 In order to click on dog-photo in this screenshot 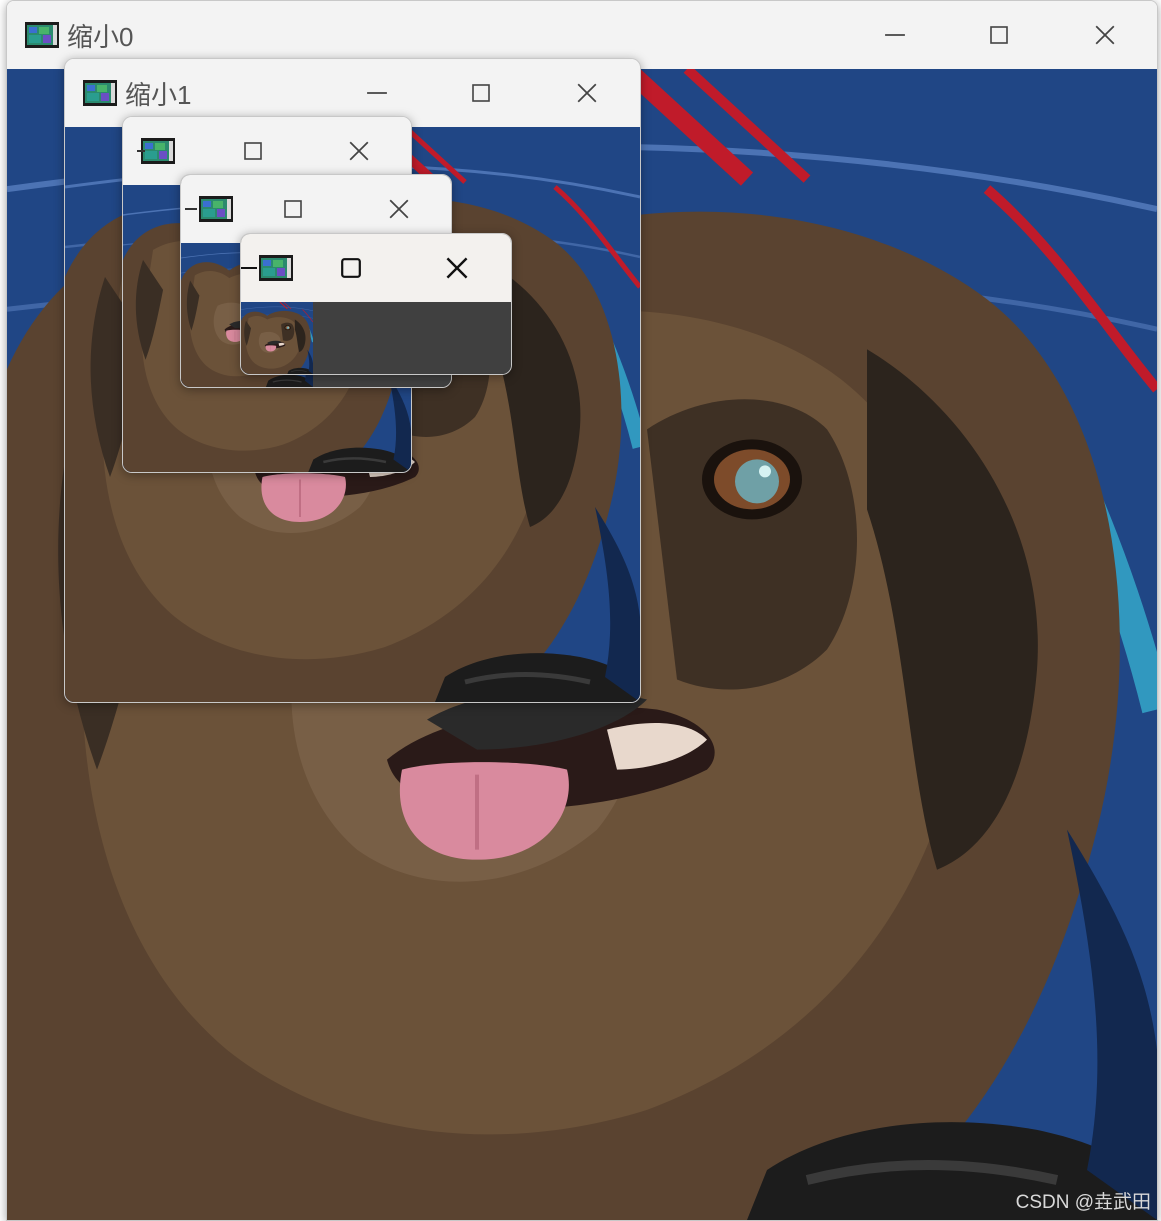, I will do `click(277, 338)`.